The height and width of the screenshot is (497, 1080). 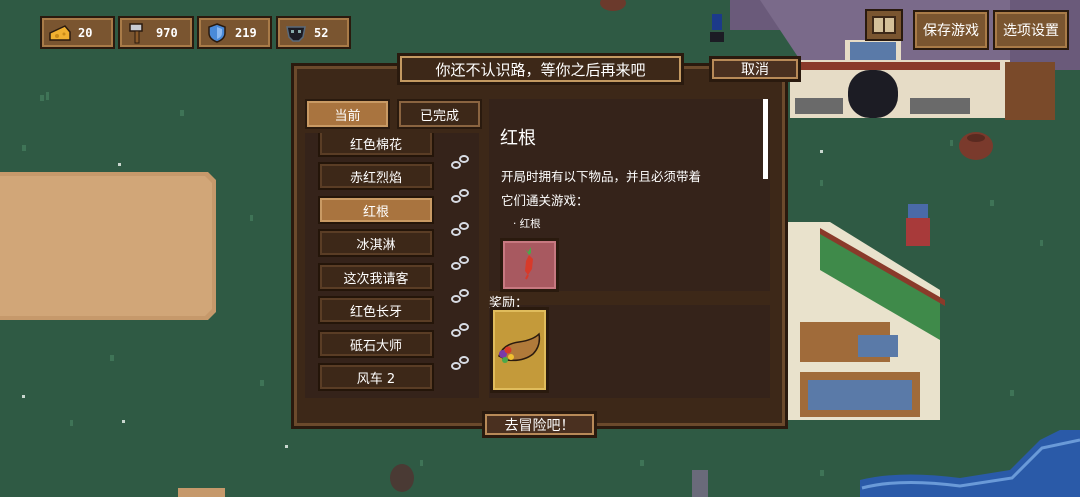 I want to click on detail-scrollbar, so click(x=765, y=139).